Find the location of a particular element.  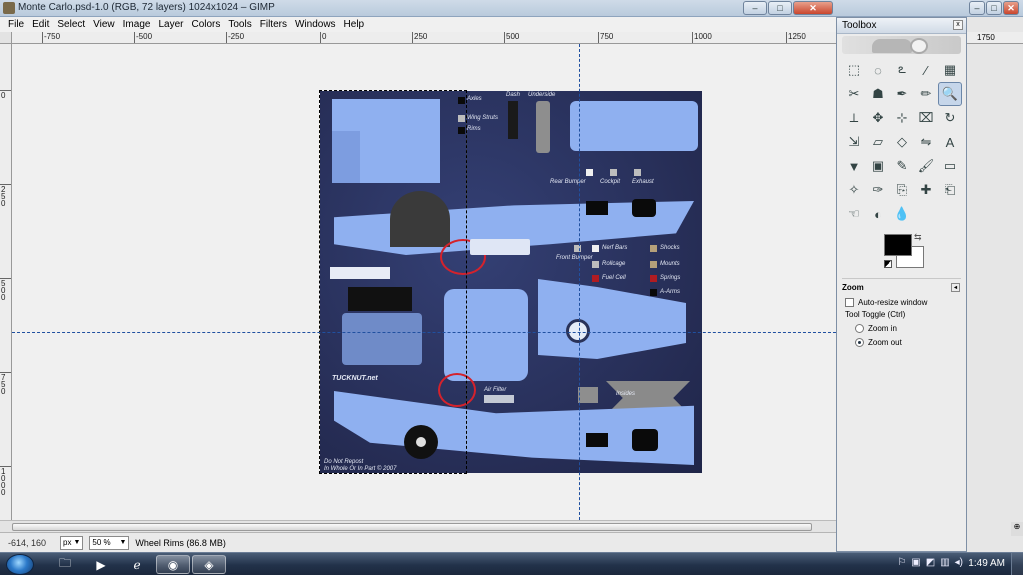

foreground-color-swatch is located at coordinates (898, 245).